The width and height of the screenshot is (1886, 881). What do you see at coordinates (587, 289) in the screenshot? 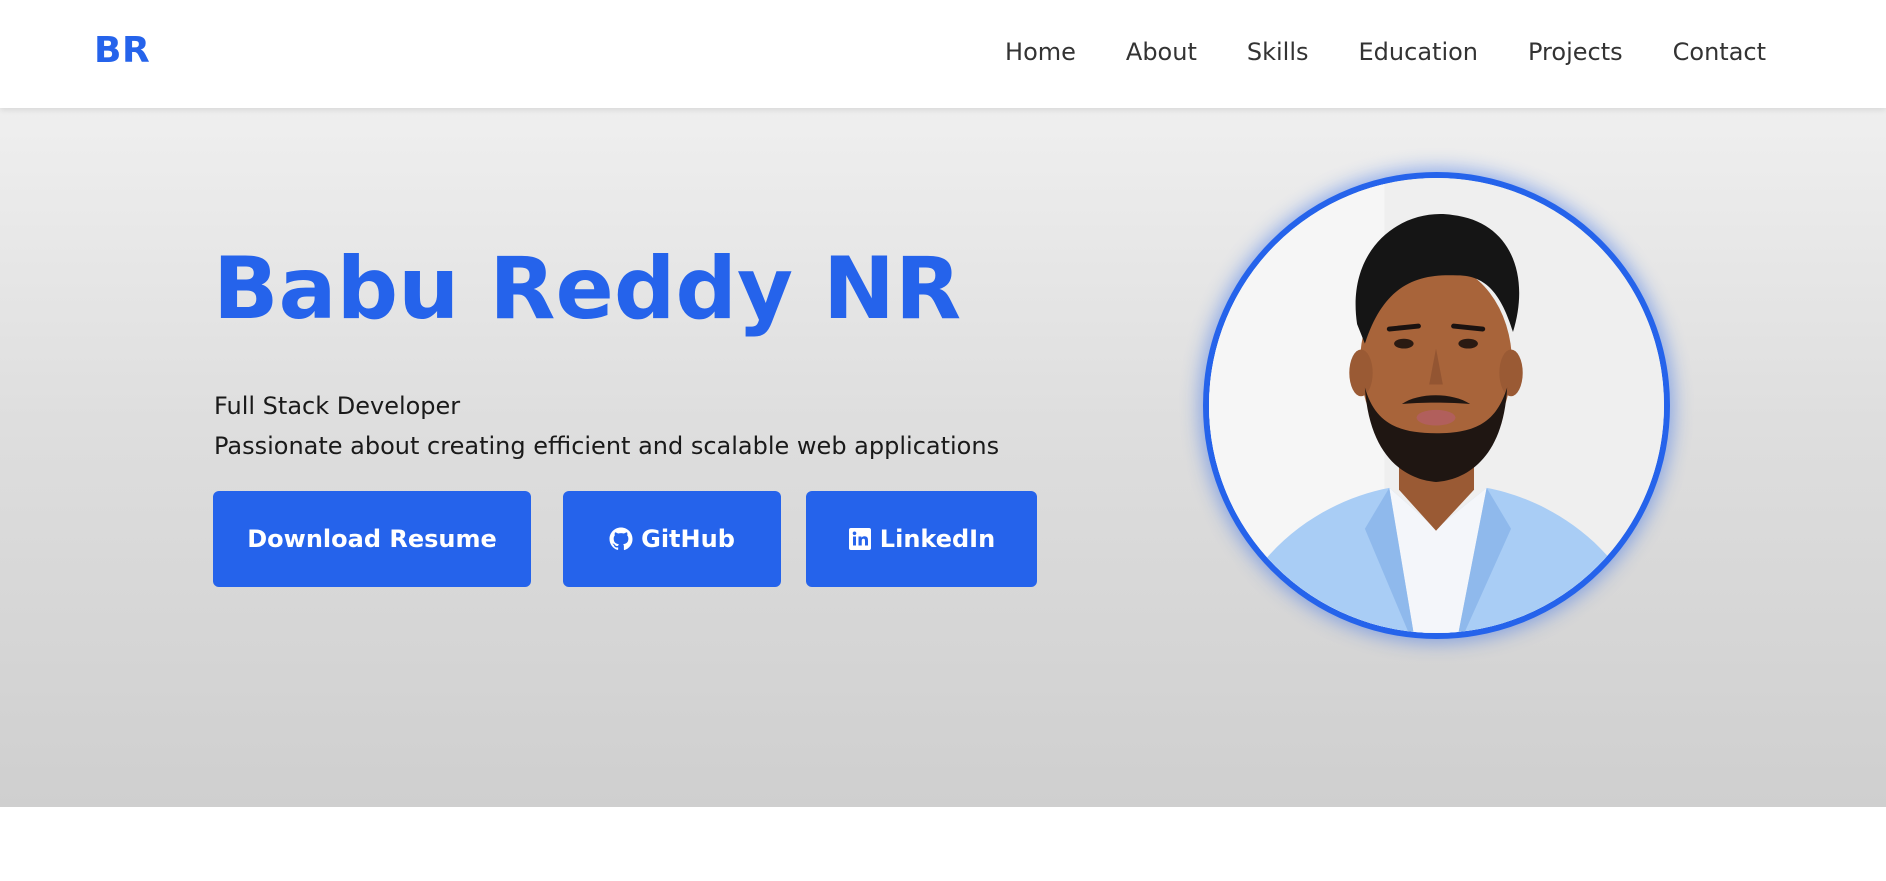
I see `hero-name: Babu Reddy NR` at bounding box center [587, 289].